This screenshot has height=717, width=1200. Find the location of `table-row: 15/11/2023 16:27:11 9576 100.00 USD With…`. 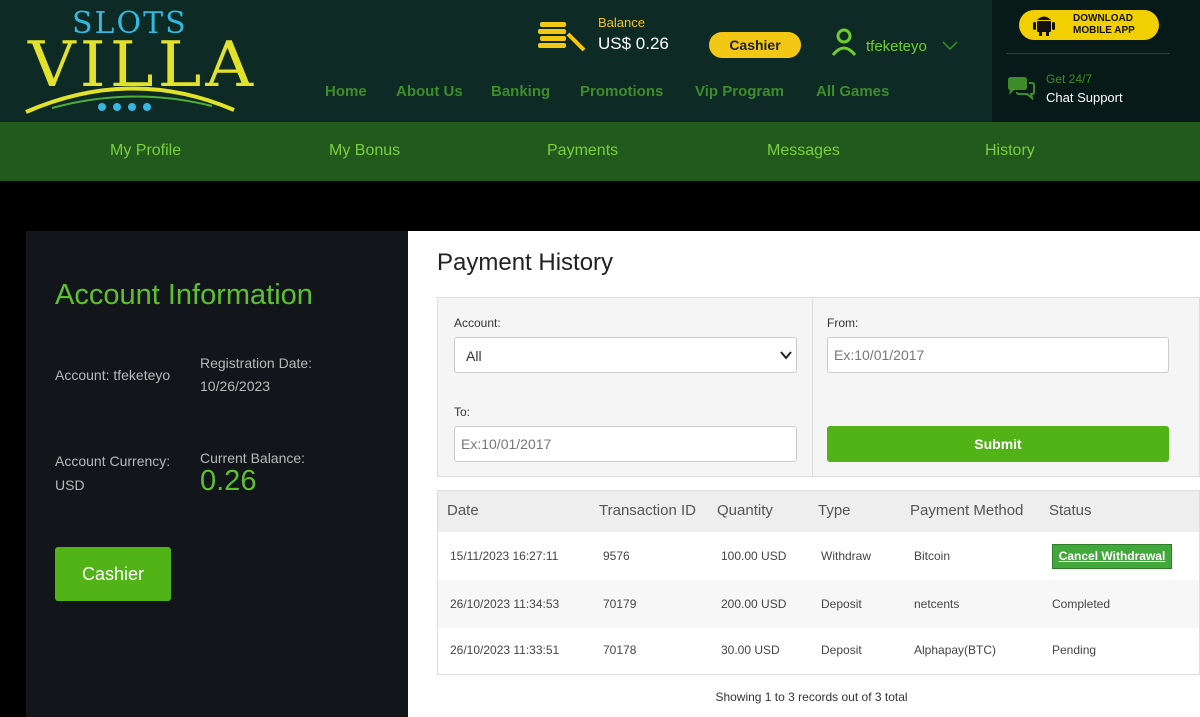

table-row: 15/11/2023 16:27:11 9576 100.00 USD With… is located at coordinates (818, 556).